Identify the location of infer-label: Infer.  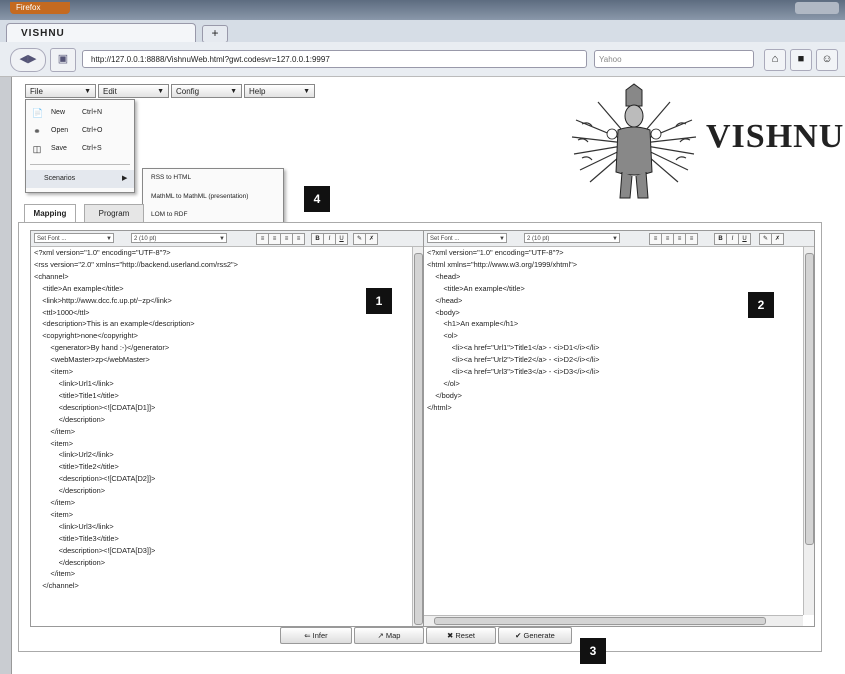
(320, 635).